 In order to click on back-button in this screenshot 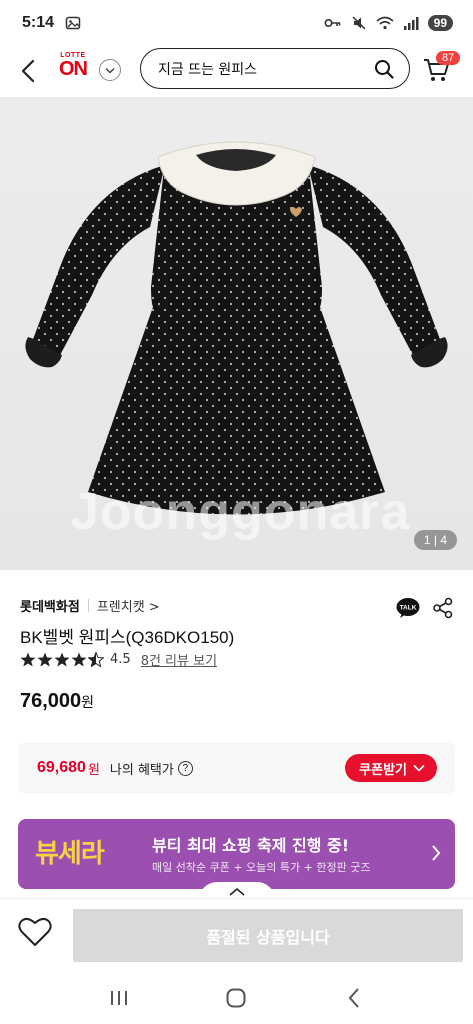, I will do `click(28, 71)`.